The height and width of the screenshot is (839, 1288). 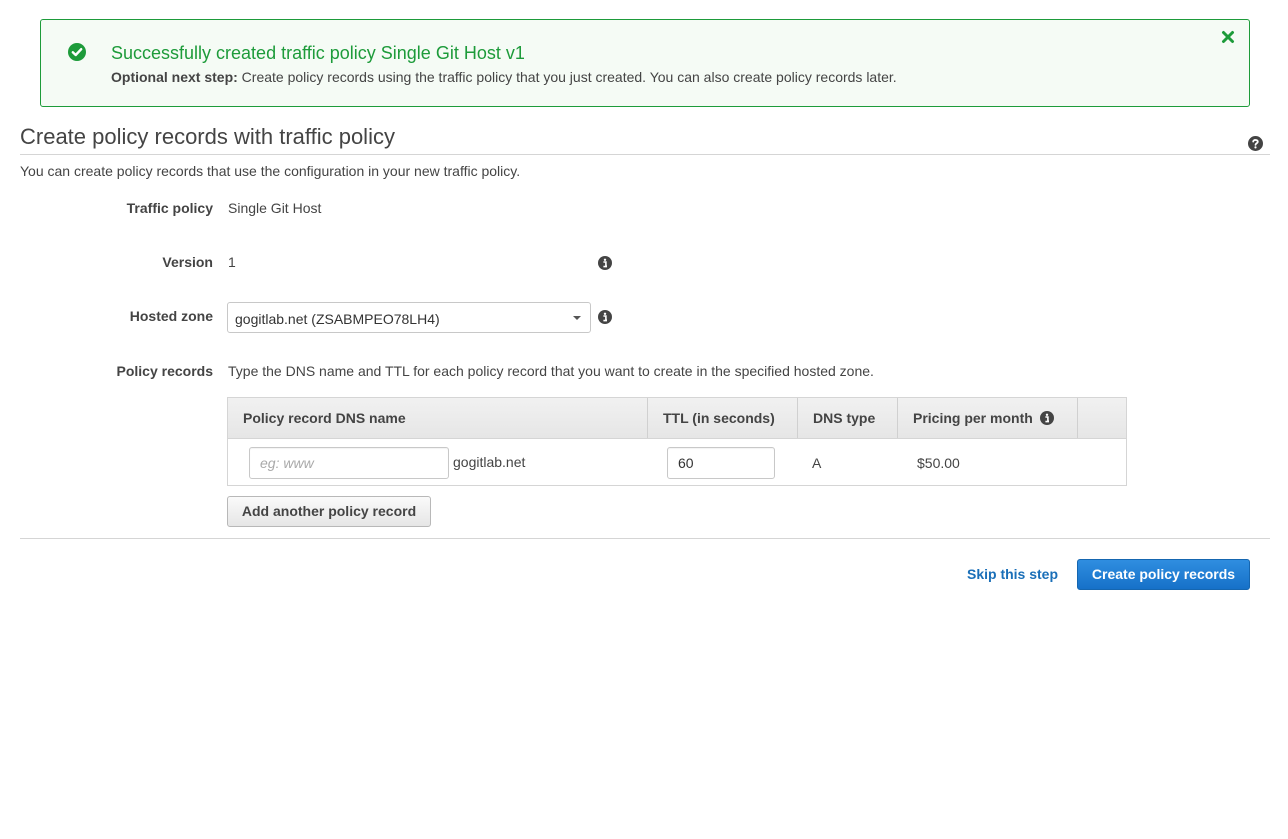 What do you see at coordinates (329, 511) in the screenshot?
I see `add-policy-record-button: Add another policy record` at bounding box center [329, 511].